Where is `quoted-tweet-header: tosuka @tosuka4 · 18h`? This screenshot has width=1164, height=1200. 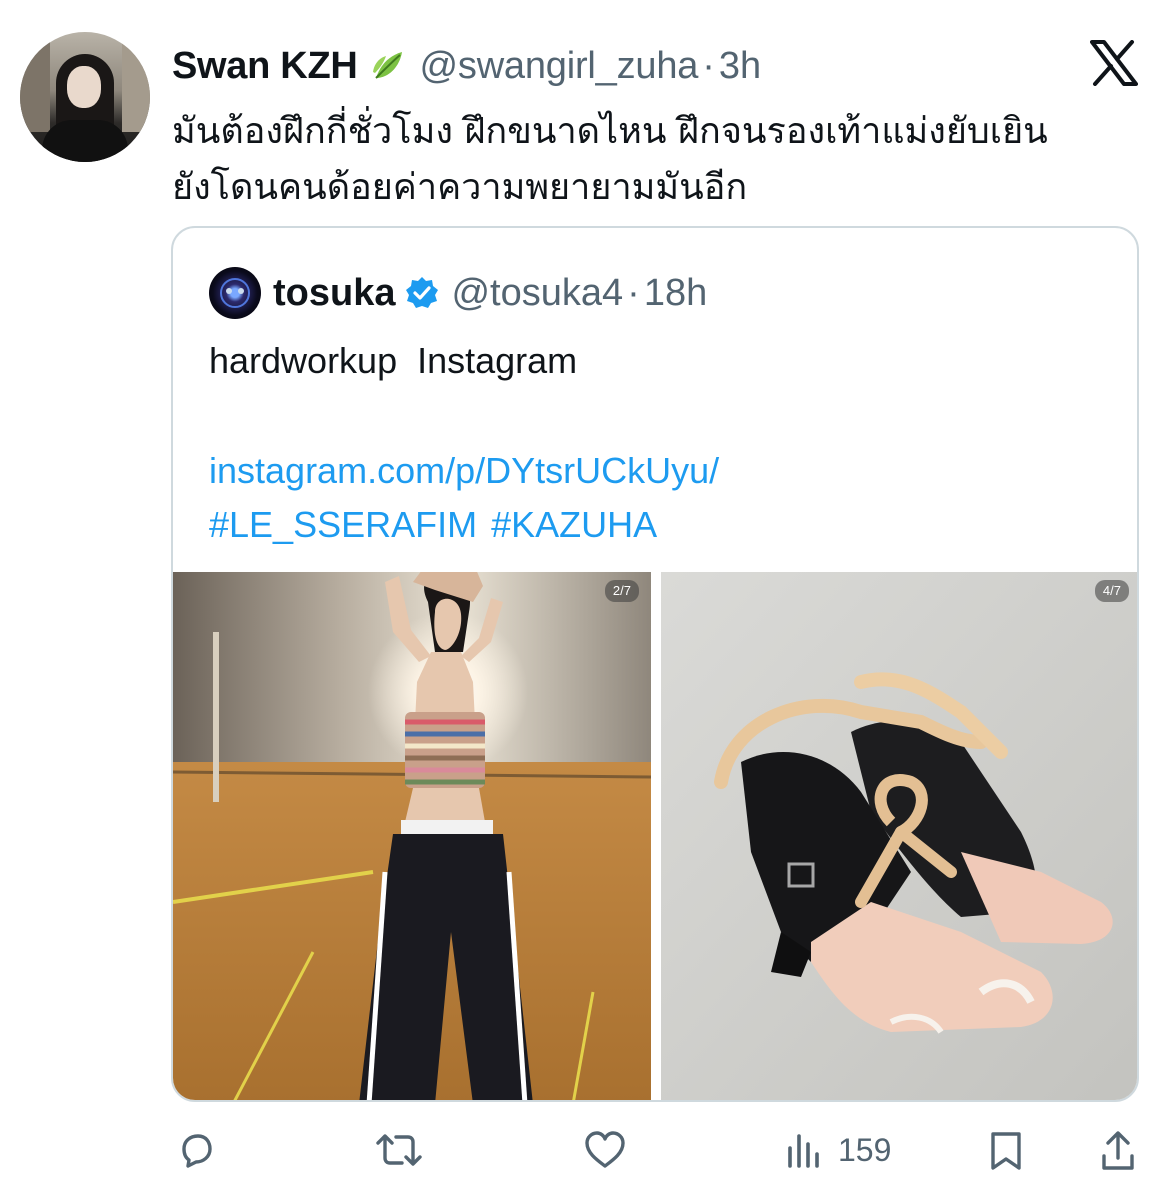
quoted-tweet-header: tosuka @tosuka4 · 18h is located at coordinates (458, 293).